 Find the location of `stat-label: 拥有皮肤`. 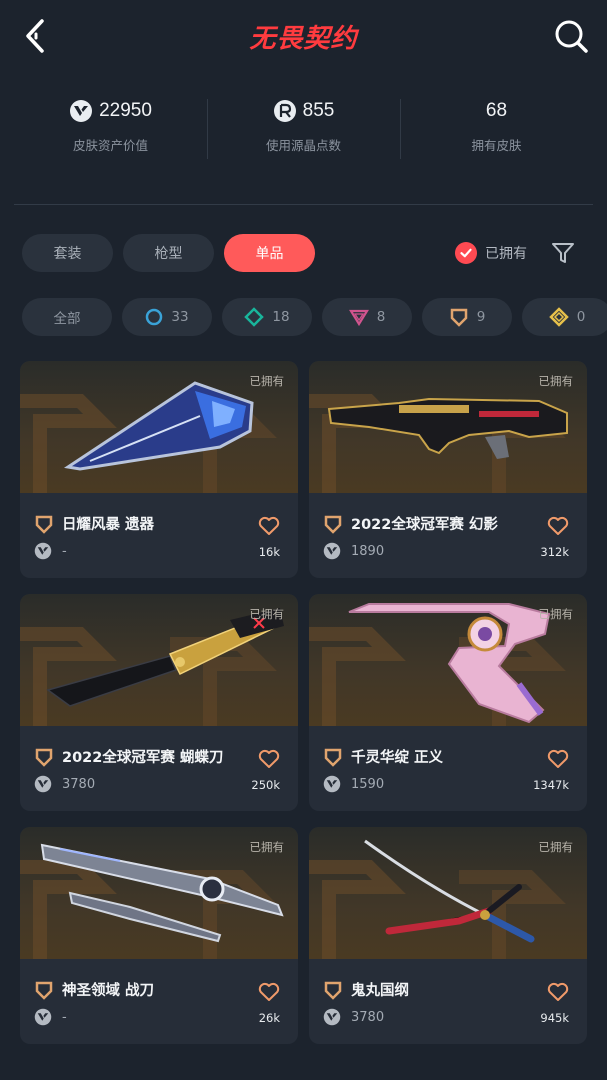

stat-label: 拥有皮肤 is located at coordinates (496, 145).